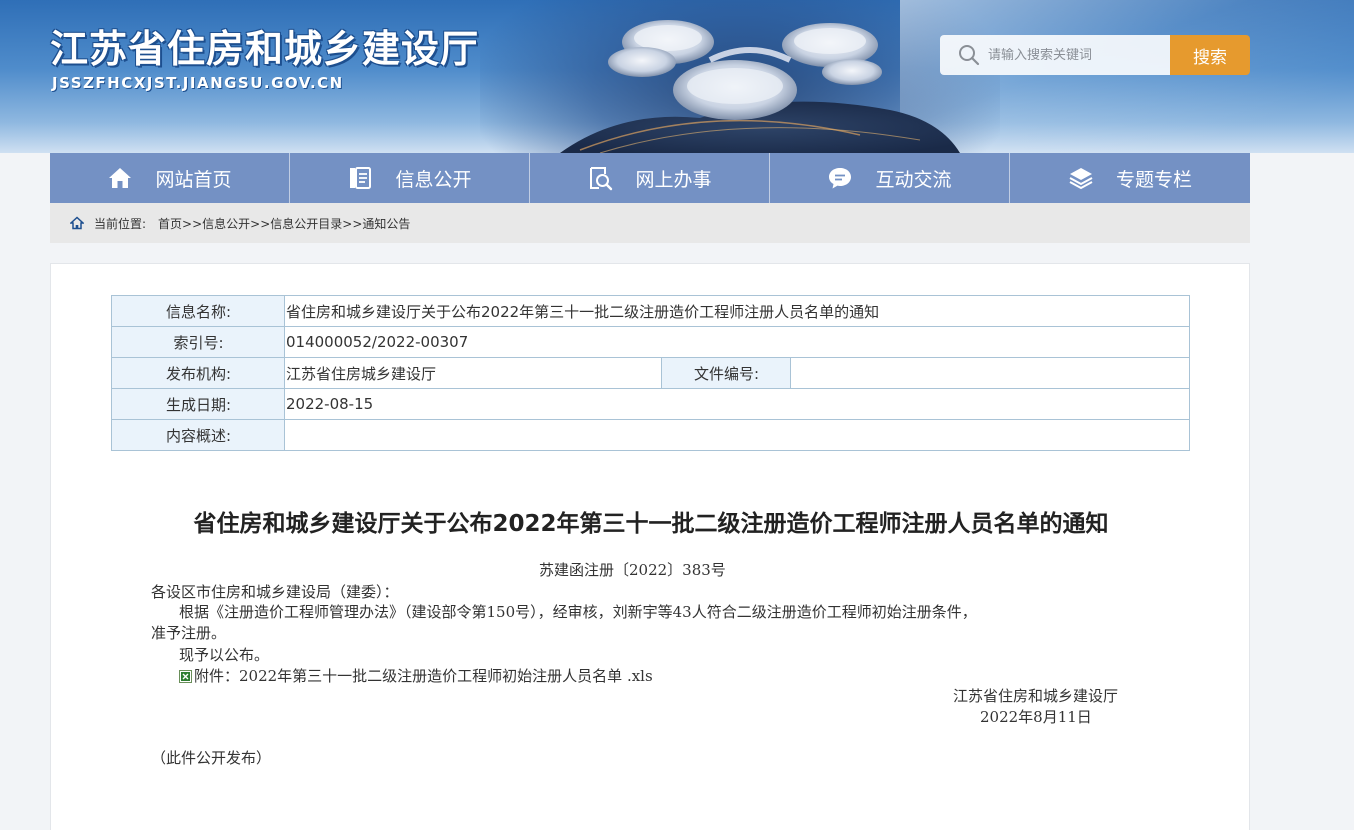 This screenshot has width=1354, height=830. Describe the element at coordinates (737, 435) in the screenshot. I see `summary-value` at that location.